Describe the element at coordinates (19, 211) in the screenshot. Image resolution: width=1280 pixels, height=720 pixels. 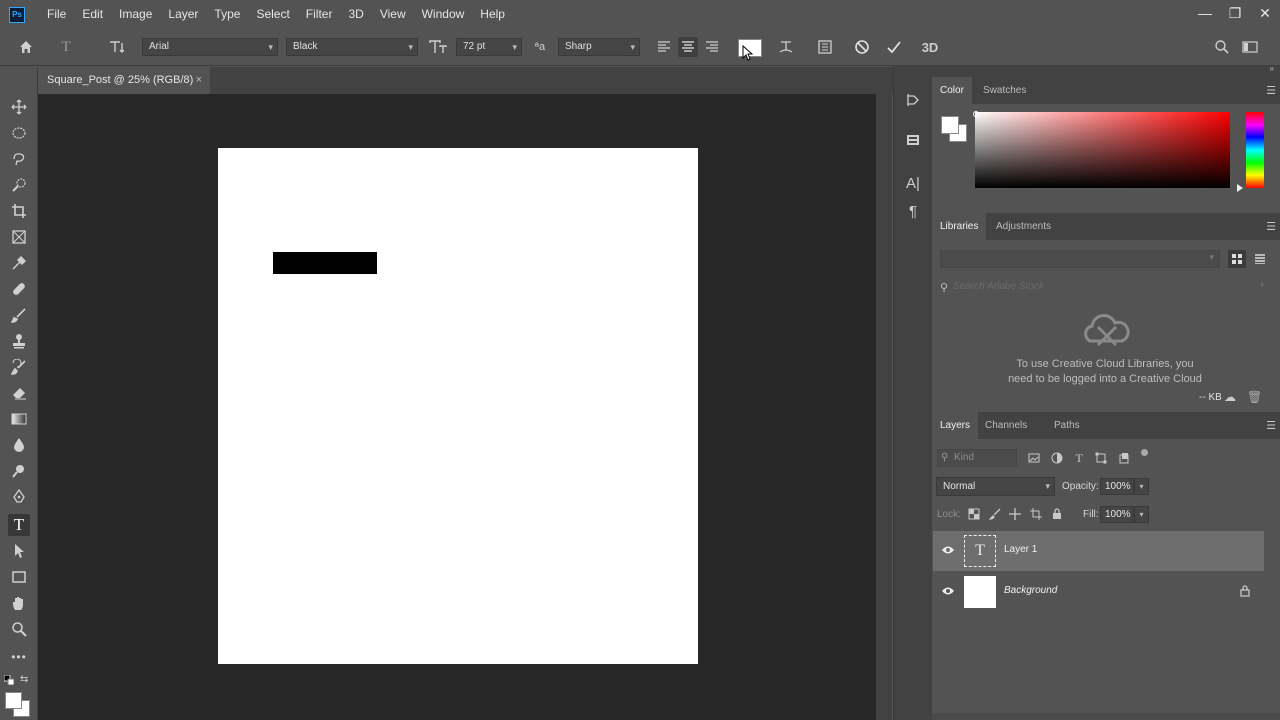
I see `crop-tool-icon` at that location.